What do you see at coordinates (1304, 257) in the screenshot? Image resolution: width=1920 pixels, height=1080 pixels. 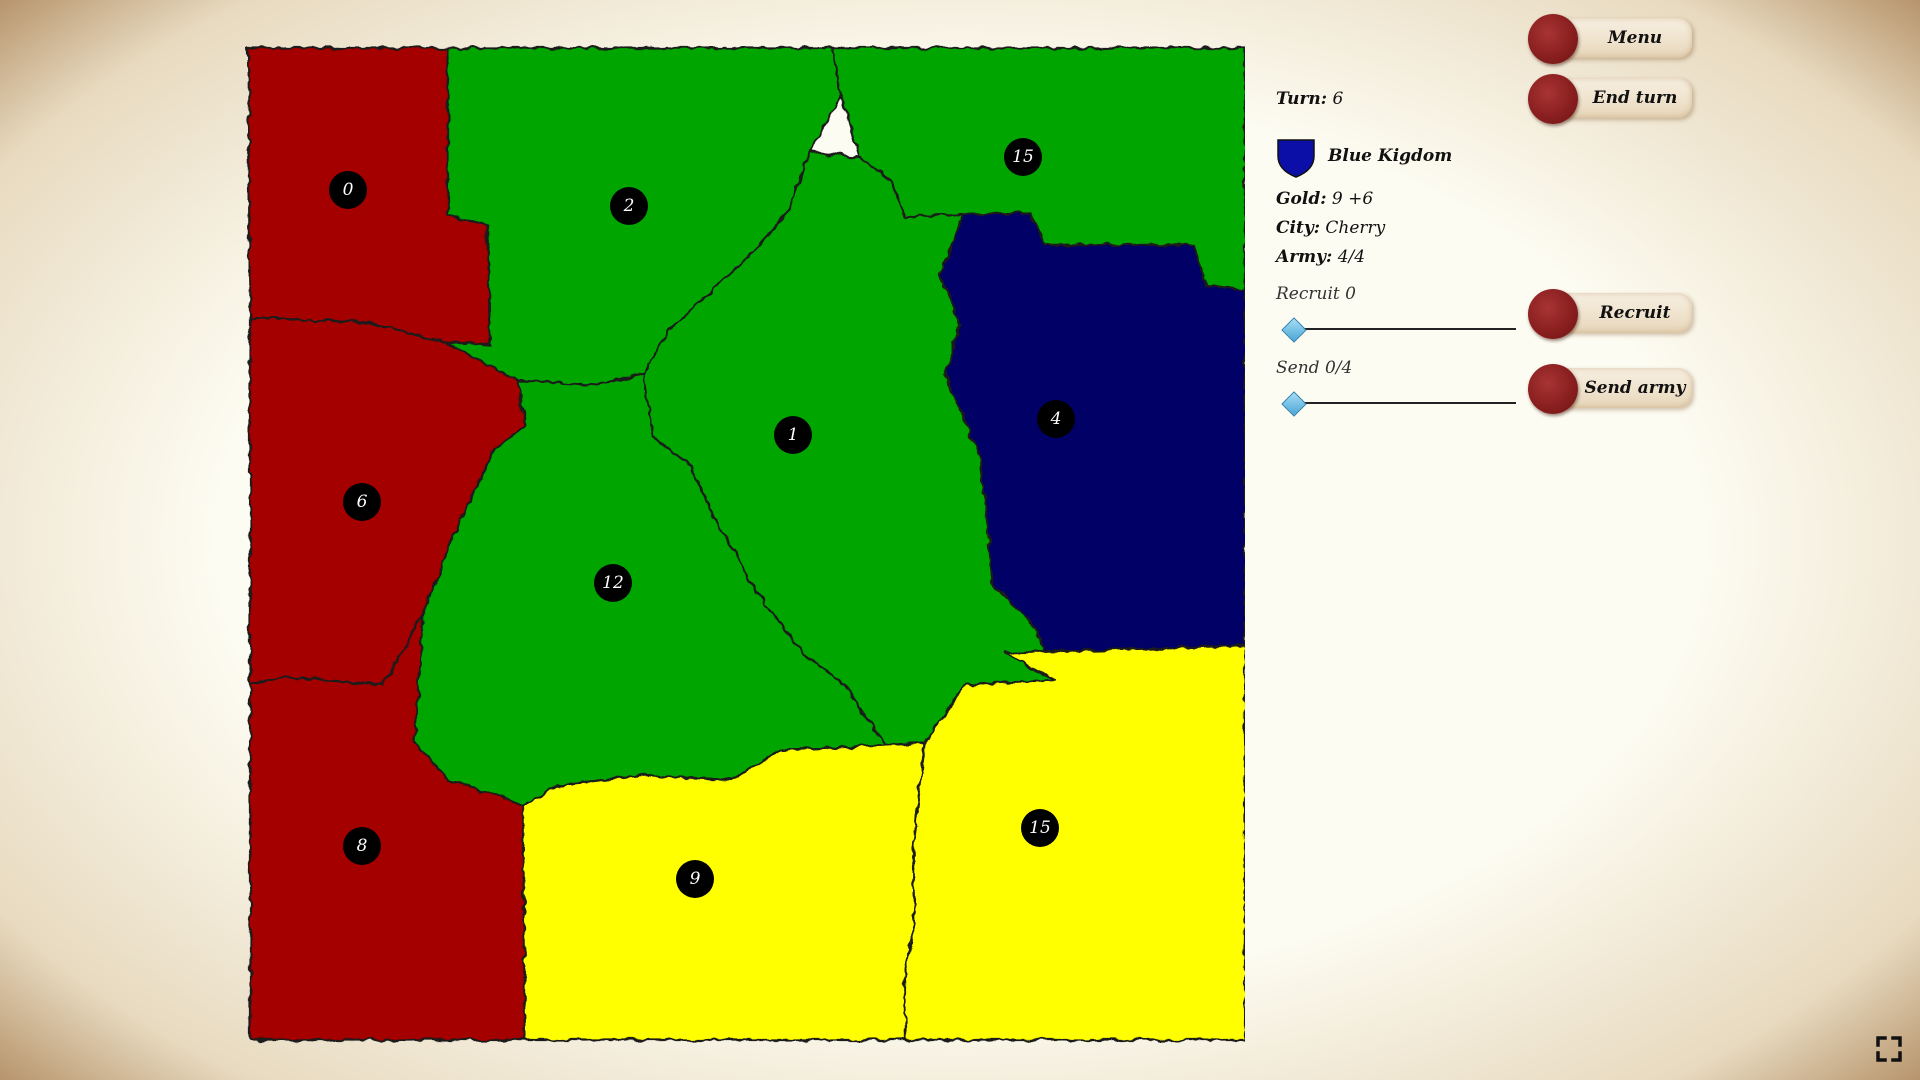 I see `army-label: Army:` at bounding box center [1304, 257].